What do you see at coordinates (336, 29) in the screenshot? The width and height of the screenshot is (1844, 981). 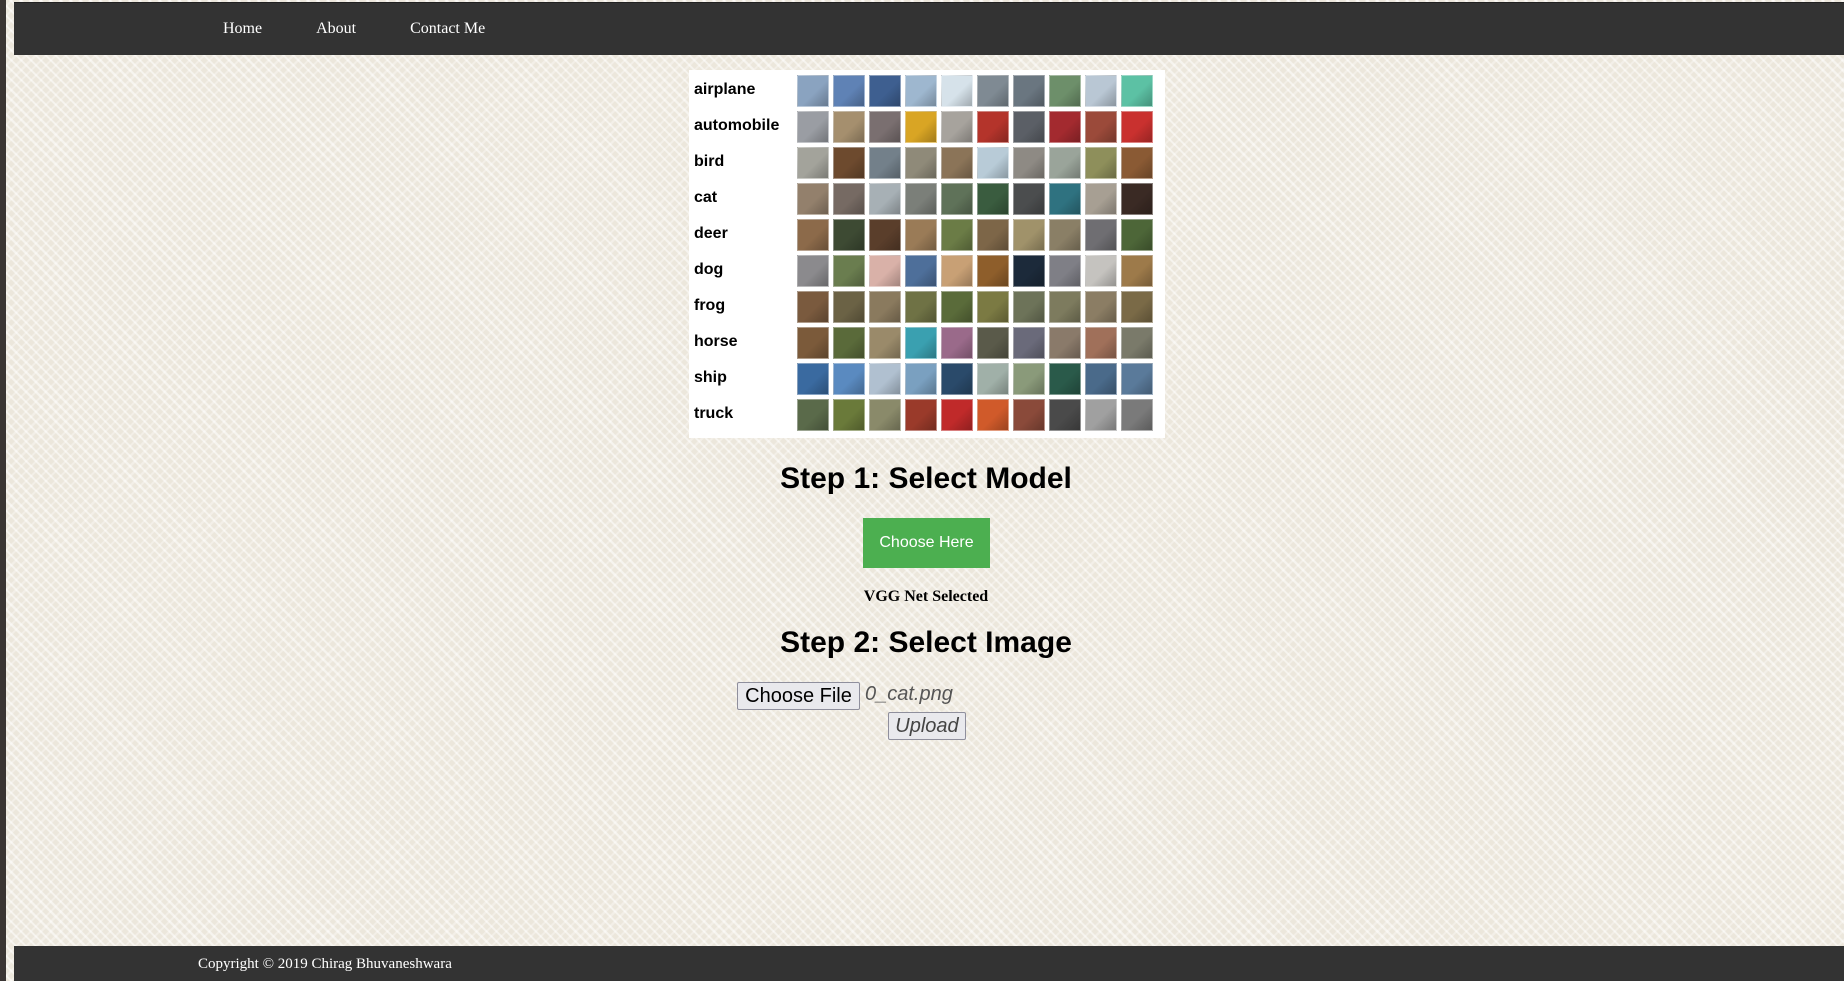 I see `nav-about-link: About` at bounding box center [336, 29].